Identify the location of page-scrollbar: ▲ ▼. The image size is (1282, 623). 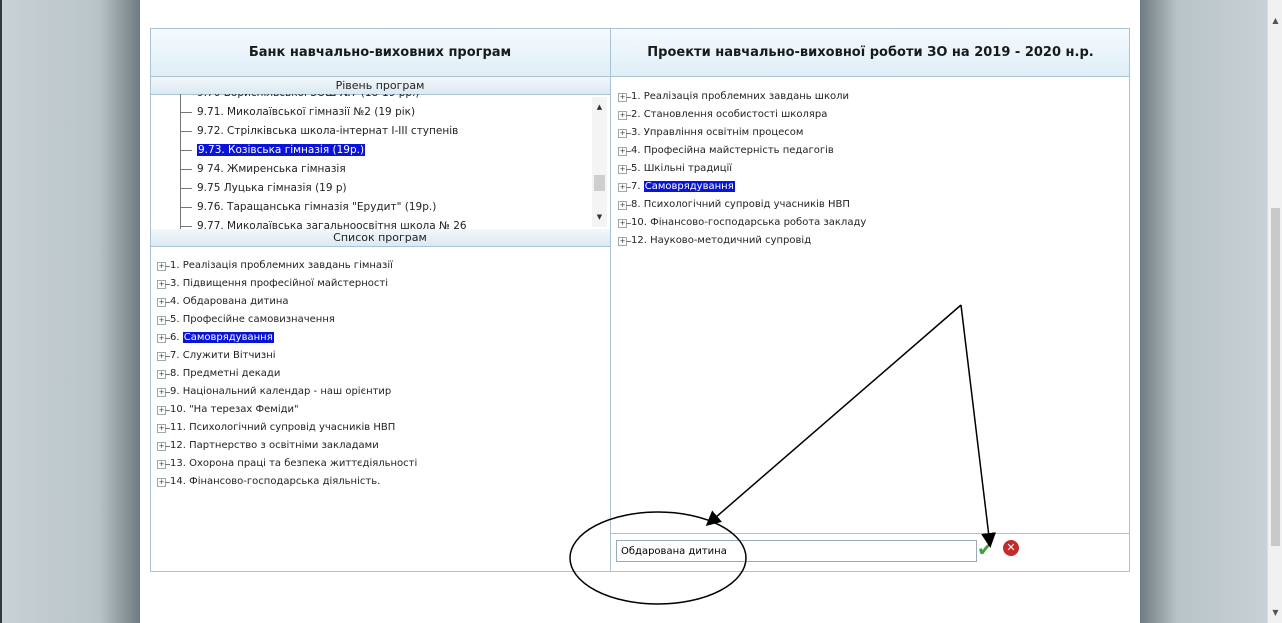
(1274, 311).